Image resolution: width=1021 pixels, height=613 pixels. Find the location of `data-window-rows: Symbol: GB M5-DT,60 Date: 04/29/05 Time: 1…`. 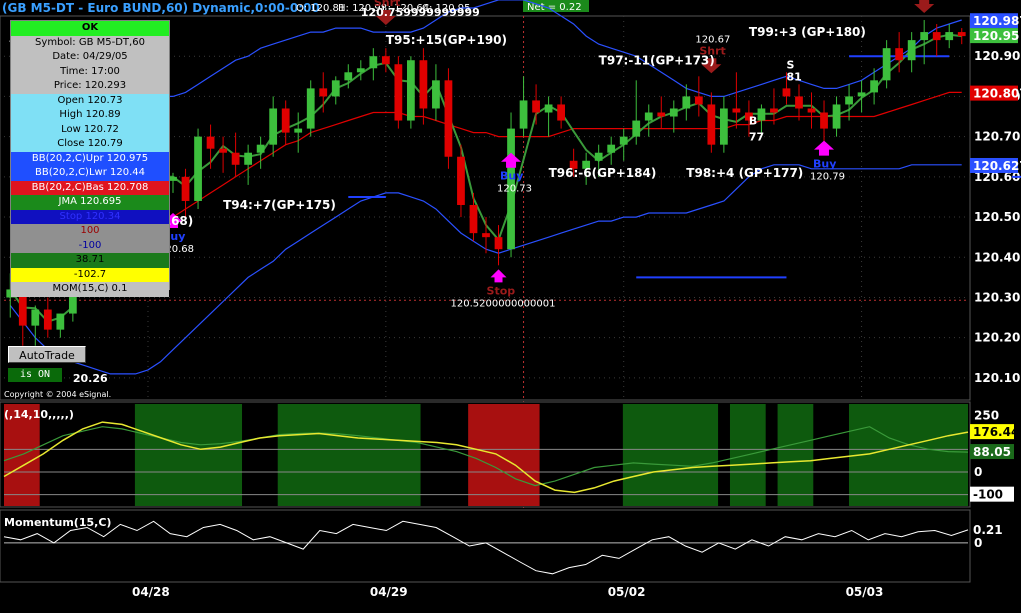

data-window-rows: Symbol: GB M5-DT,60 Date: 04/29/05 Time: 1… is located at coordinates (90, 166).